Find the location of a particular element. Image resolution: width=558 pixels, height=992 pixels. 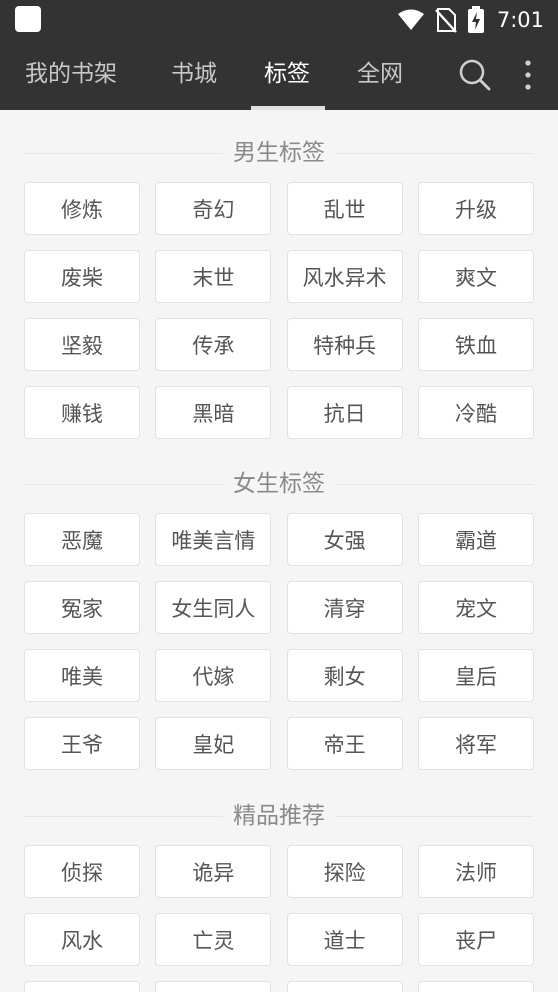

wifi-icon is located at coordinates (410, 19).